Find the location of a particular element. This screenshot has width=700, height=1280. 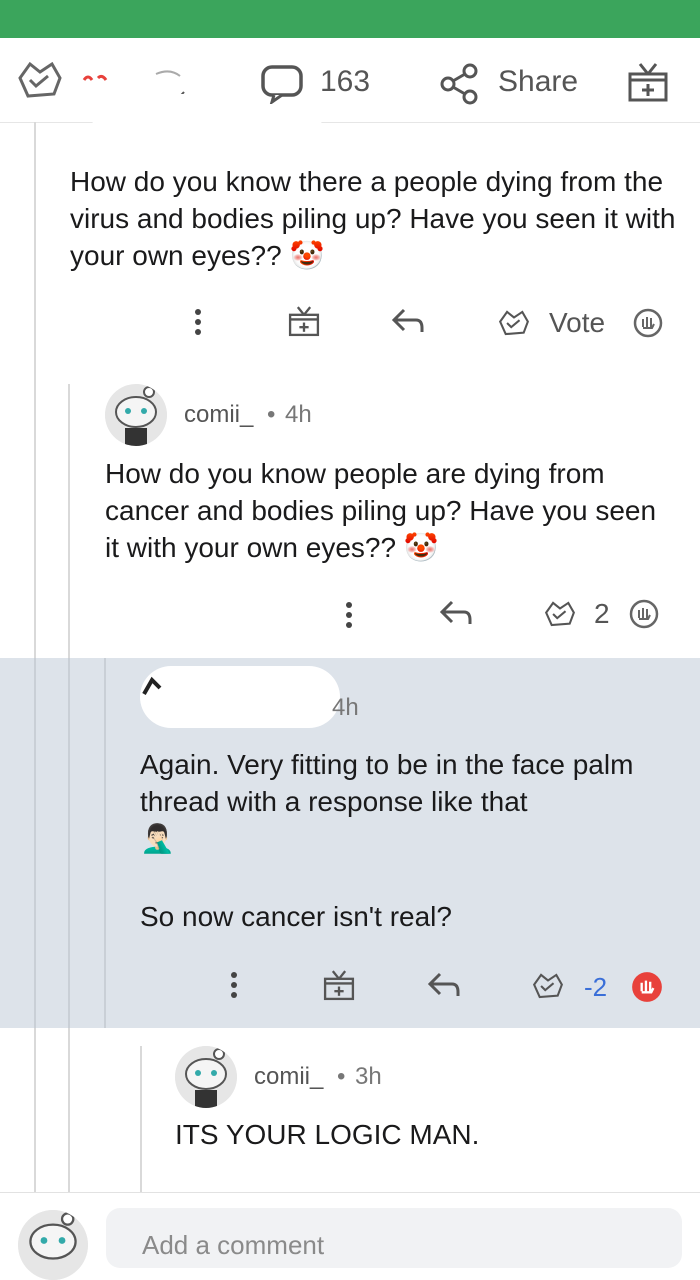

comment-count: 163 is located at coordinates (345, 81).